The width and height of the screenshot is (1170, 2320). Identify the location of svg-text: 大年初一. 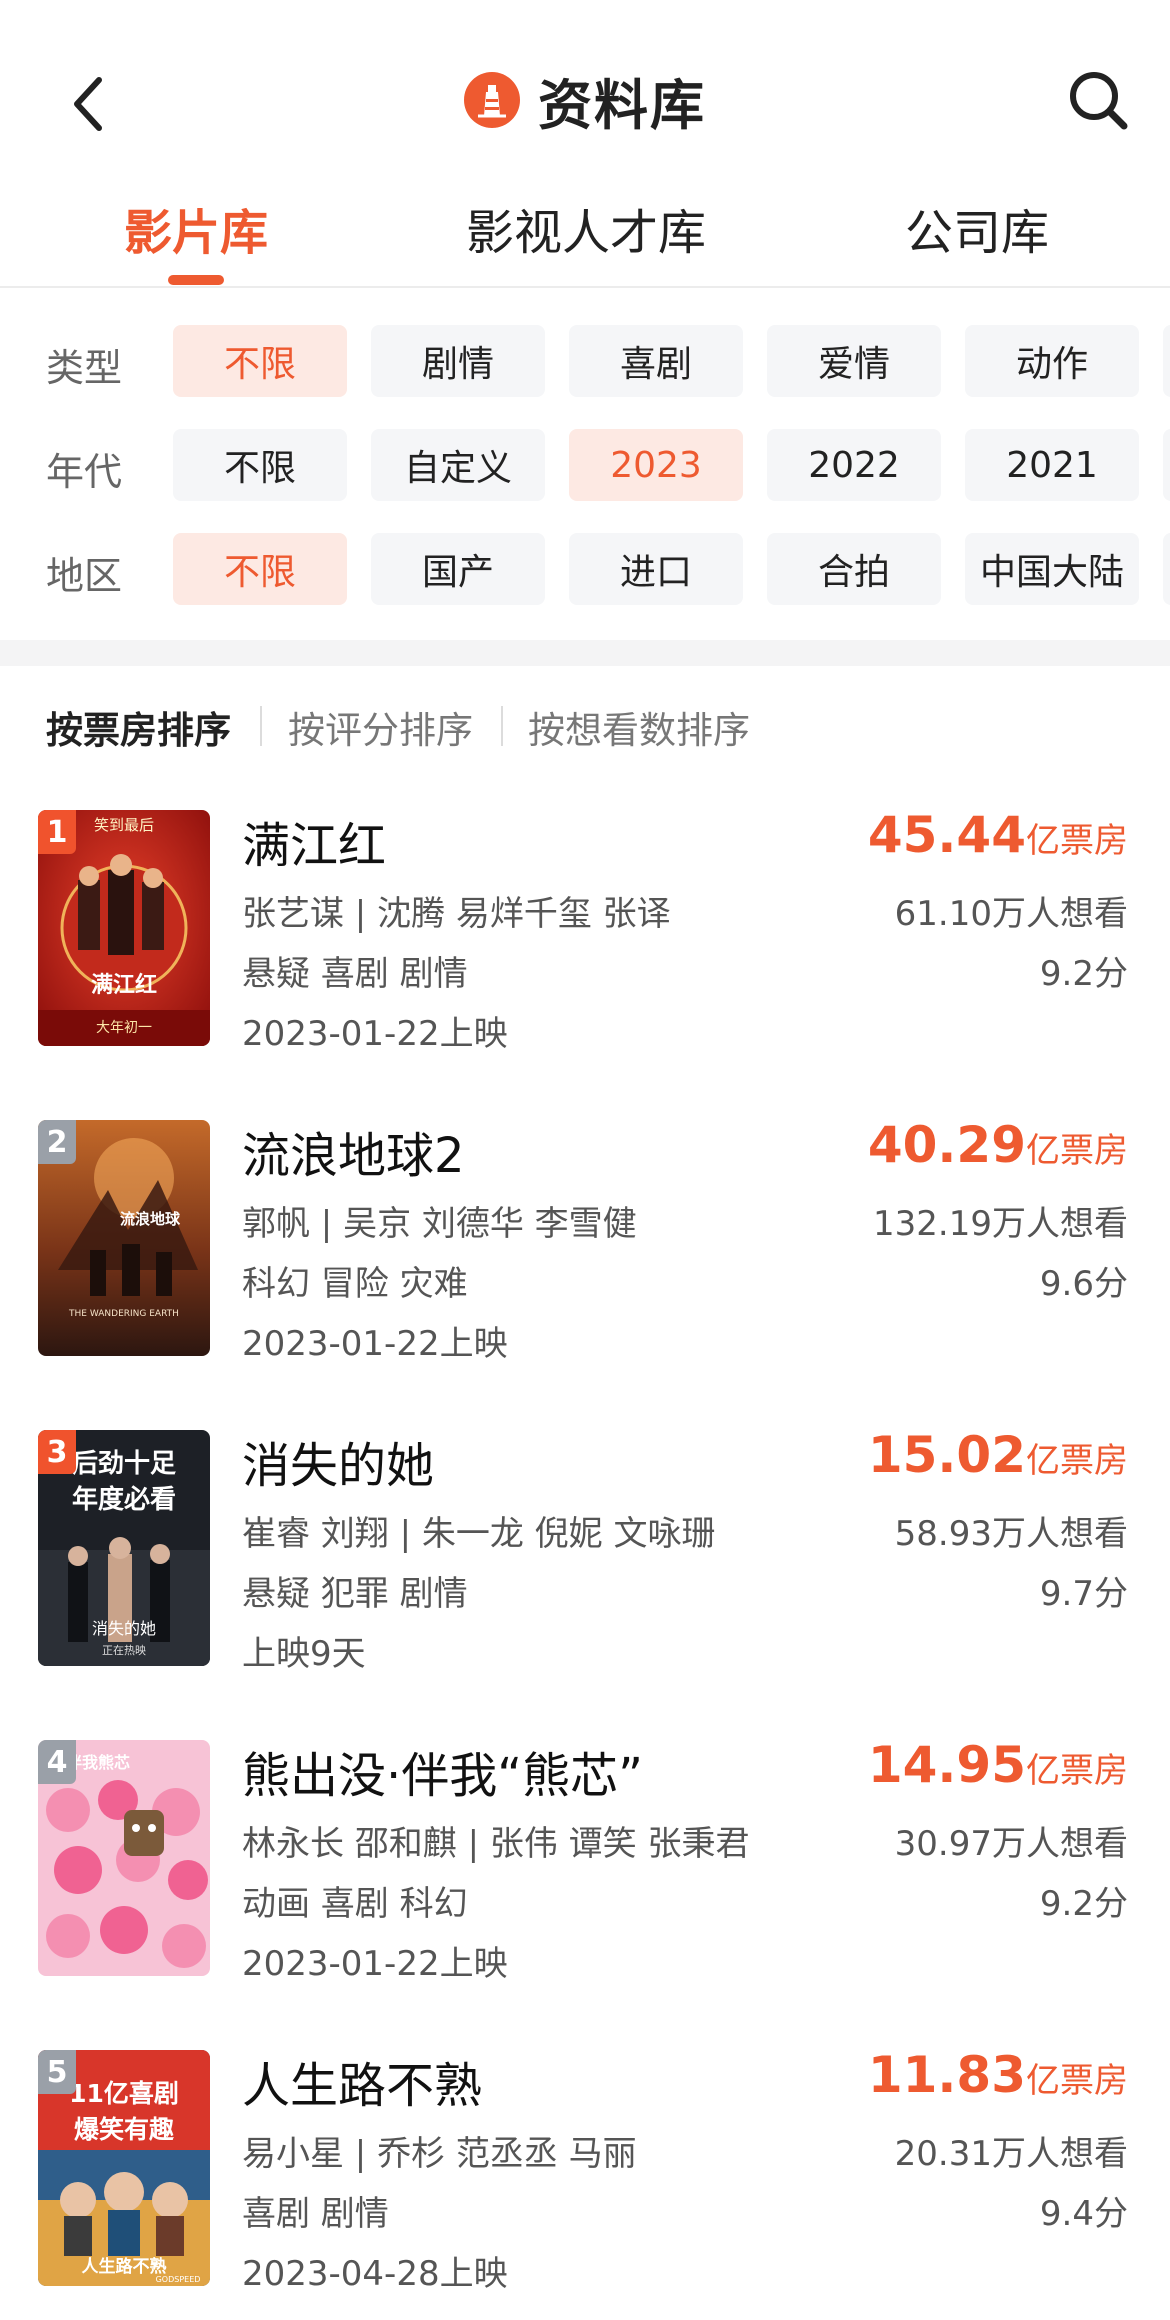
(124, 1027).